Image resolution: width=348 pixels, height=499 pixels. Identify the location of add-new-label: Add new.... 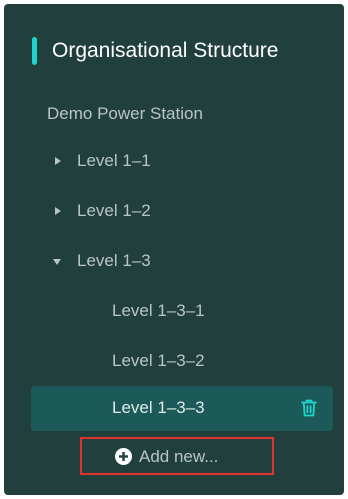
(179, 456).